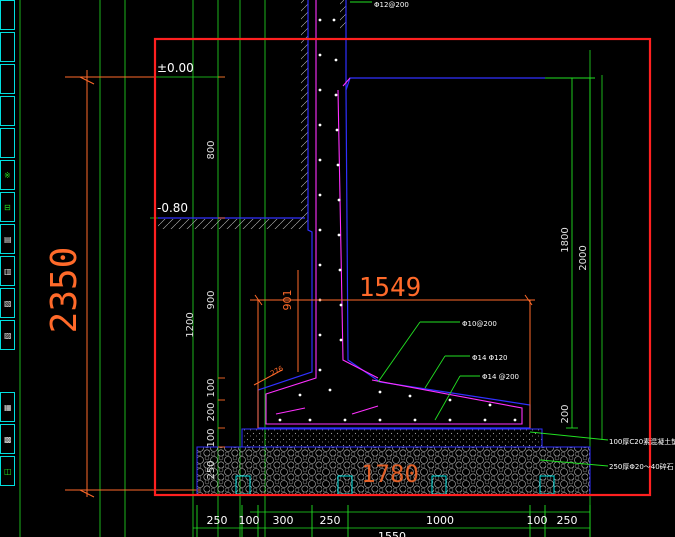 Image resolution: width=675 pixels, height=537 pixels. I want to click on layer-gravel: 250厚Φ20～40碎石, so click(641, 466).